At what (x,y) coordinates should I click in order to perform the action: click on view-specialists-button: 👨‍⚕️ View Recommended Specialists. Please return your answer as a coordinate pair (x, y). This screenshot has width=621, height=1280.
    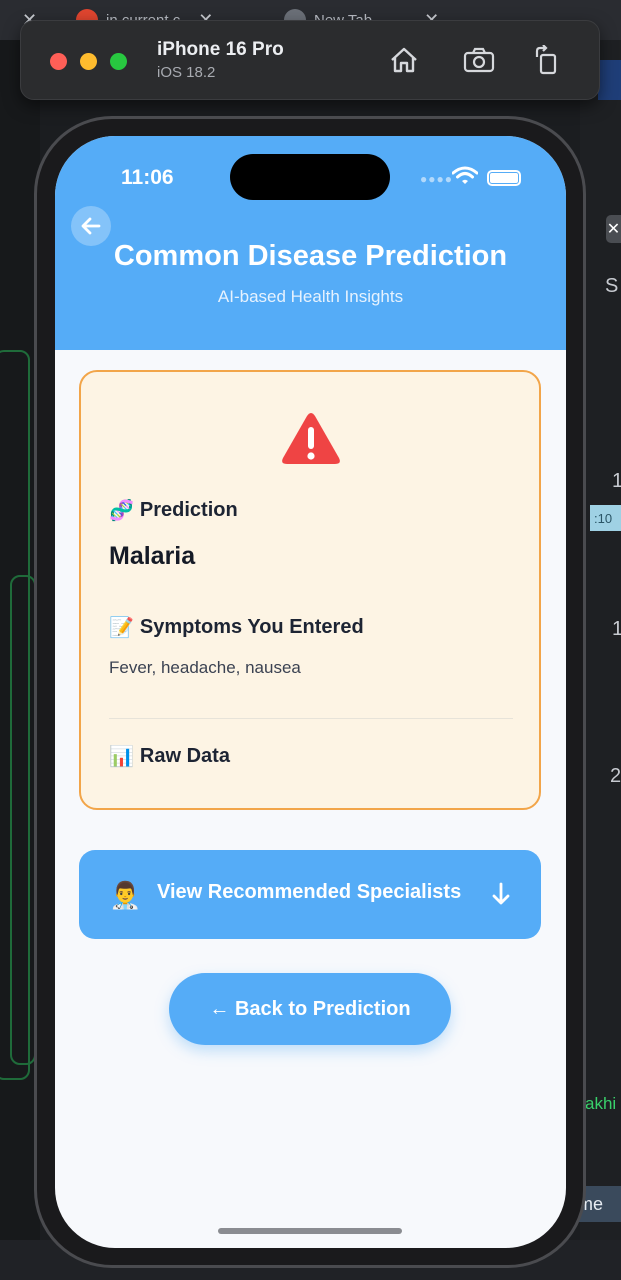
    Looking at the image, I should click on (310, 894).